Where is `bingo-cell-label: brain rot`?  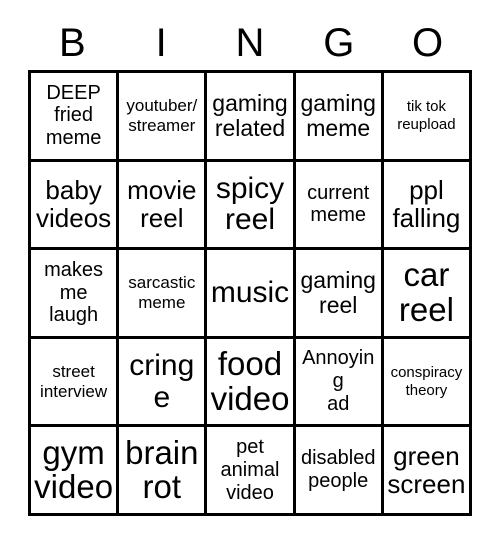 bingo-cell-label: brain rot is located at coordinates (162, 469).